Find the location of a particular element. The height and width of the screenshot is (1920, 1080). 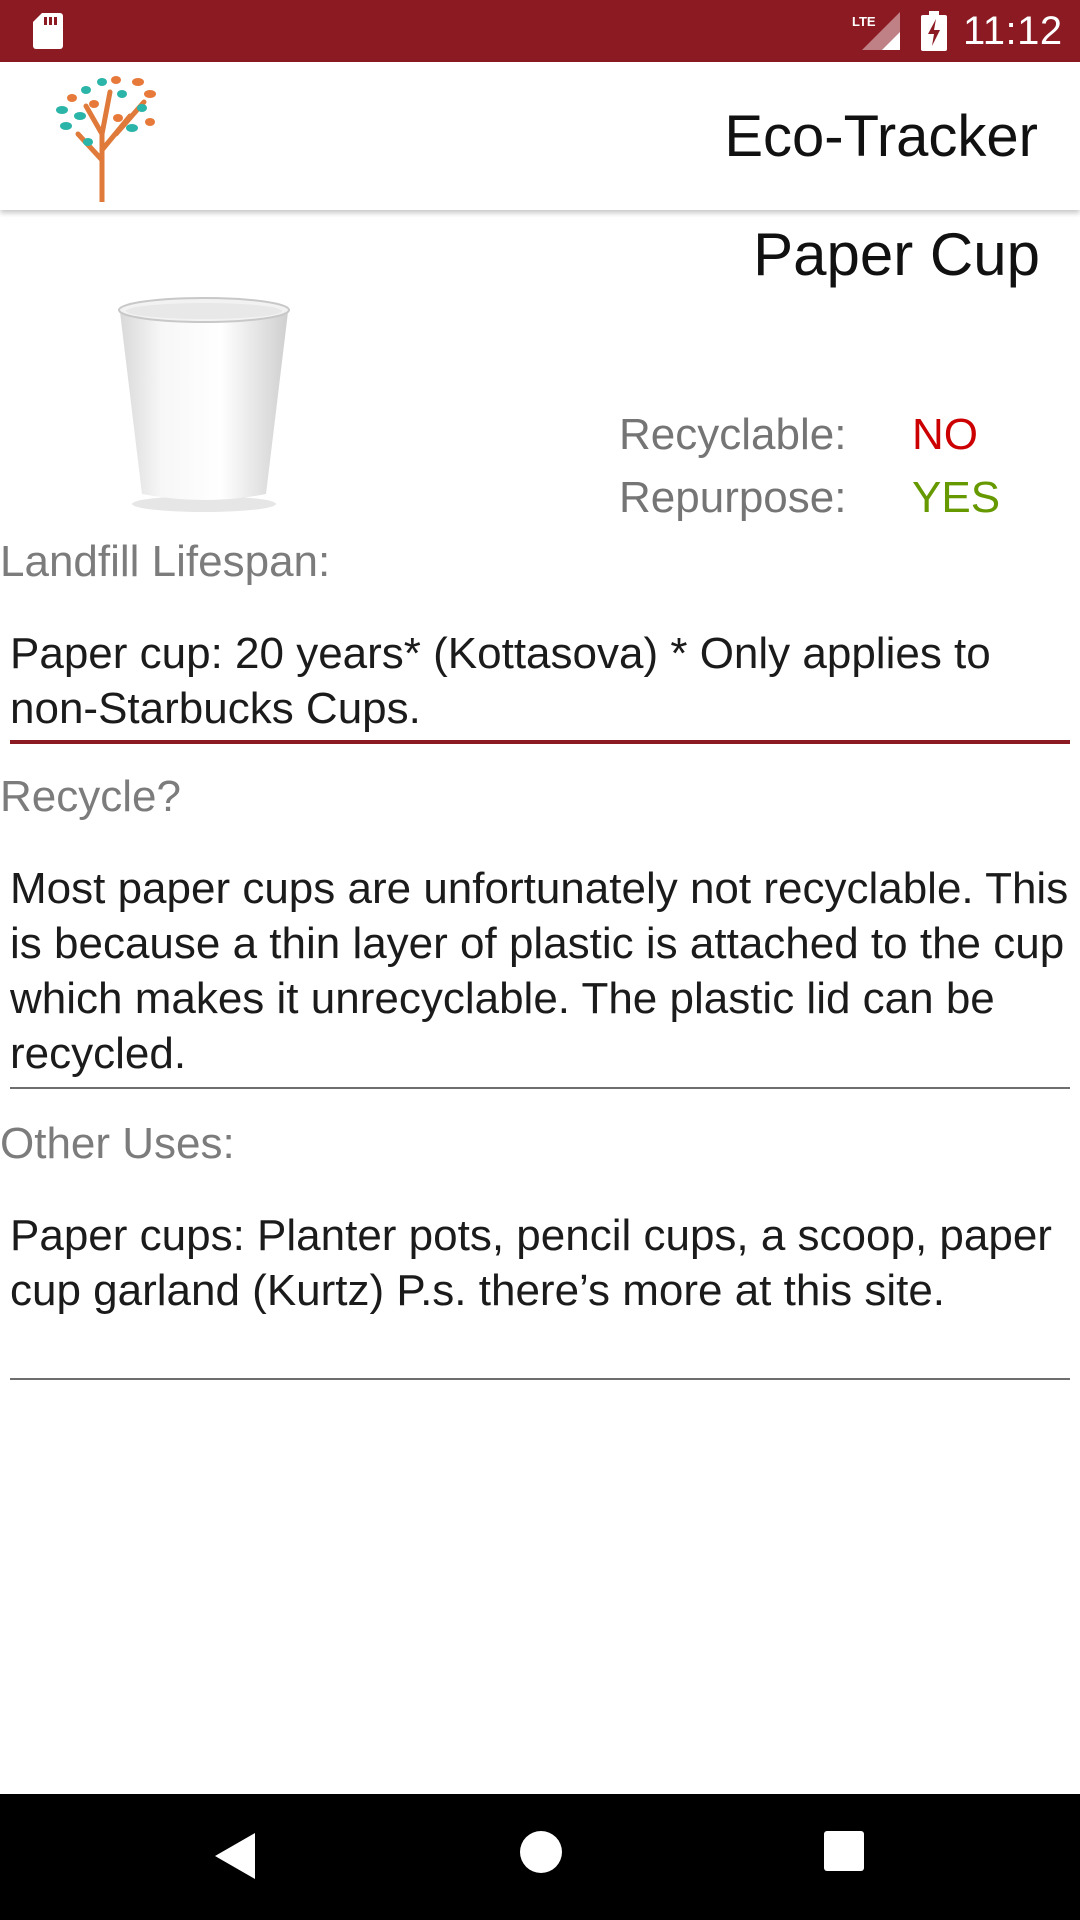

app-bar: Eco-Tracker is located at coordinates (540, 136).